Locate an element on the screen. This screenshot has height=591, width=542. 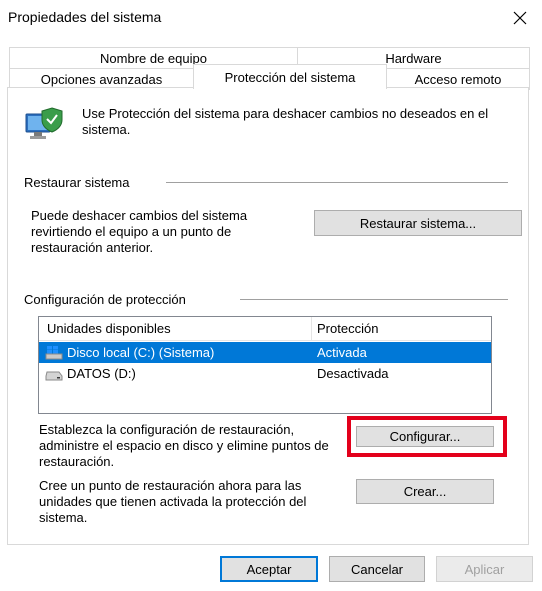
tab-label: Acceso remoto is located at coordinates (458, 79).